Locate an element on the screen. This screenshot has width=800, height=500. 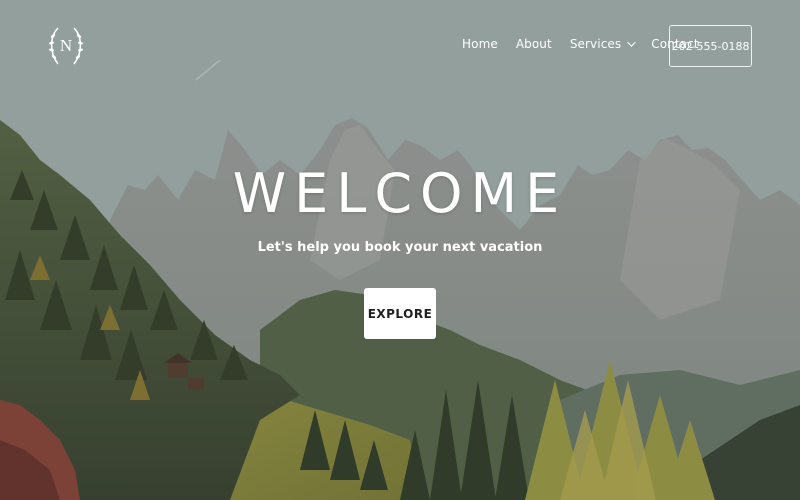
nav-about: About is located at coordinates (534, 44).